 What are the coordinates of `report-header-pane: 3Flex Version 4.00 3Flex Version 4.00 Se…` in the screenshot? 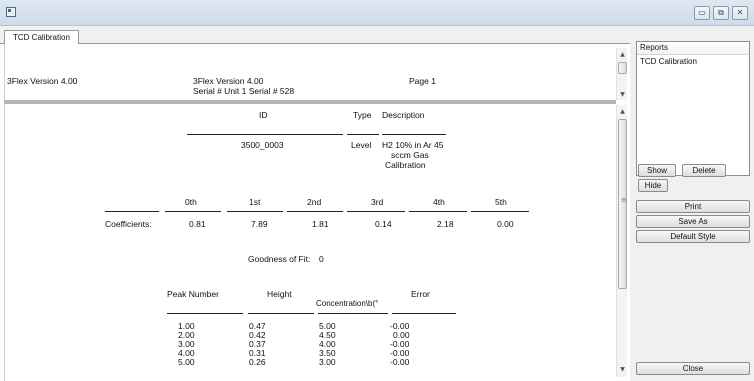 It's located at (310, 72).